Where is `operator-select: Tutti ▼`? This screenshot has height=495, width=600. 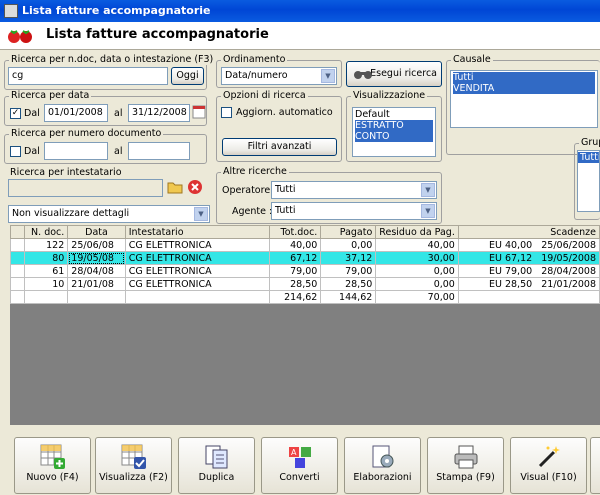 operator-select: Tutti ▼ is located at coordinates (354, 190).